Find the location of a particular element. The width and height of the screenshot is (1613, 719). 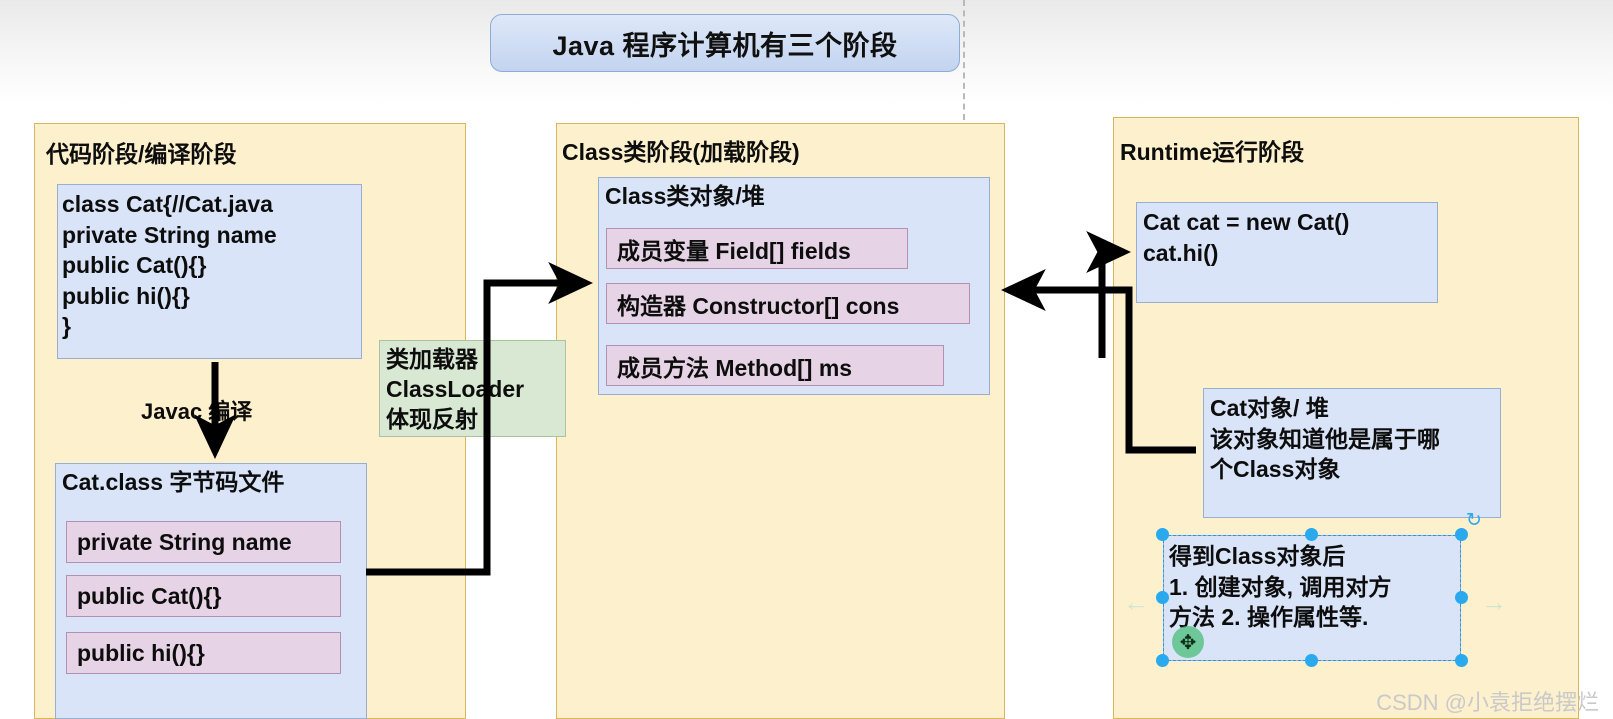

handle-middle-right is located at coordinates (1461, 597).